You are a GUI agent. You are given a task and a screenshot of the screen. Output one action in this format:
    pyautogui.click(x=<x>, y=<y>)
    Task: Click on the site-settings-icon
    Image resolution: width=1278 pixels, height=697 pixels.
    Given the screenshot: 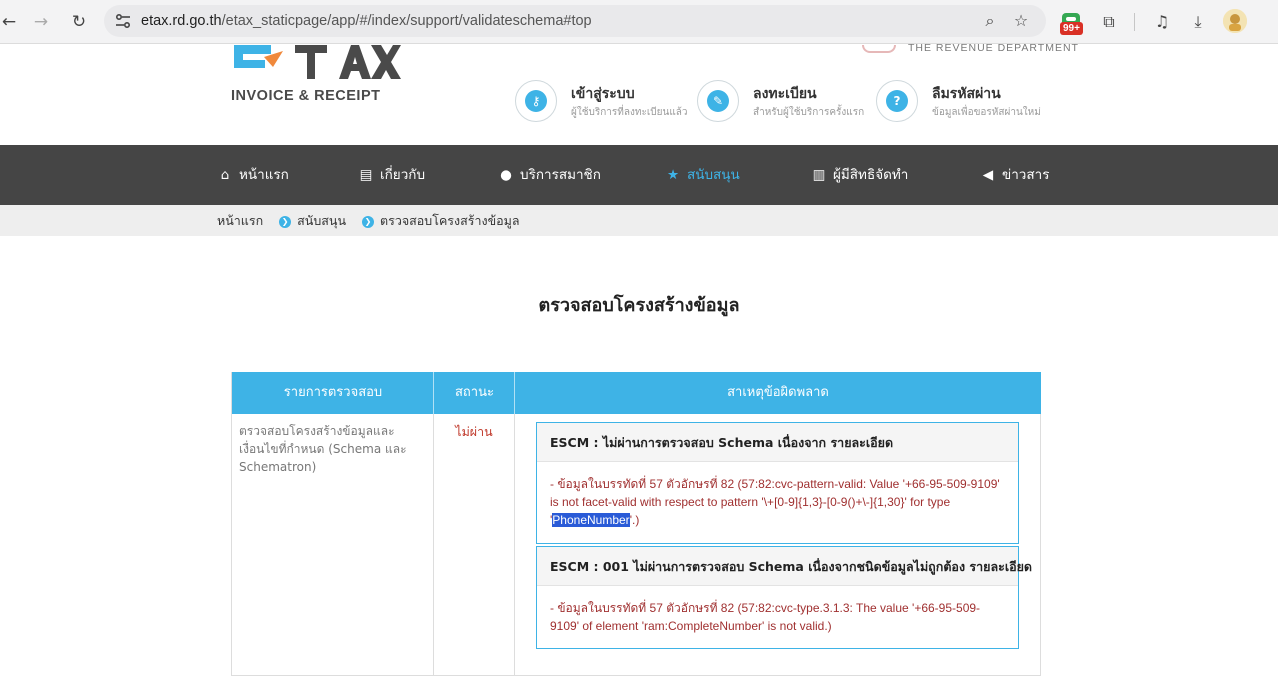 What is the action you would take?
    pyautogui.click(x=123, y=21)
    